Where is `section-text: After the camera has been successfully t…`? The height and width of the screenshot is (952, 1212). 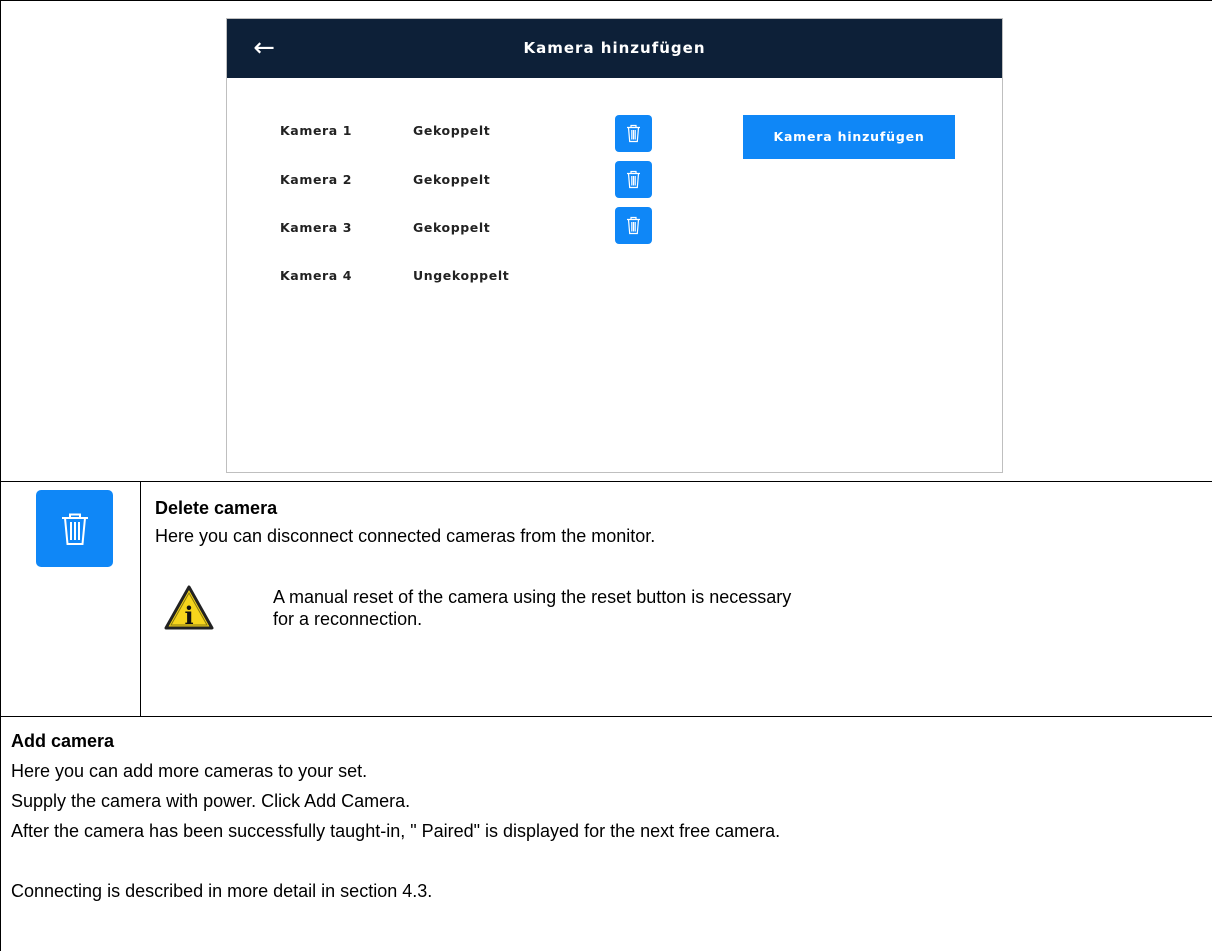 section-text: After the camera has been successfully t… is located at coordinates (396, 831).